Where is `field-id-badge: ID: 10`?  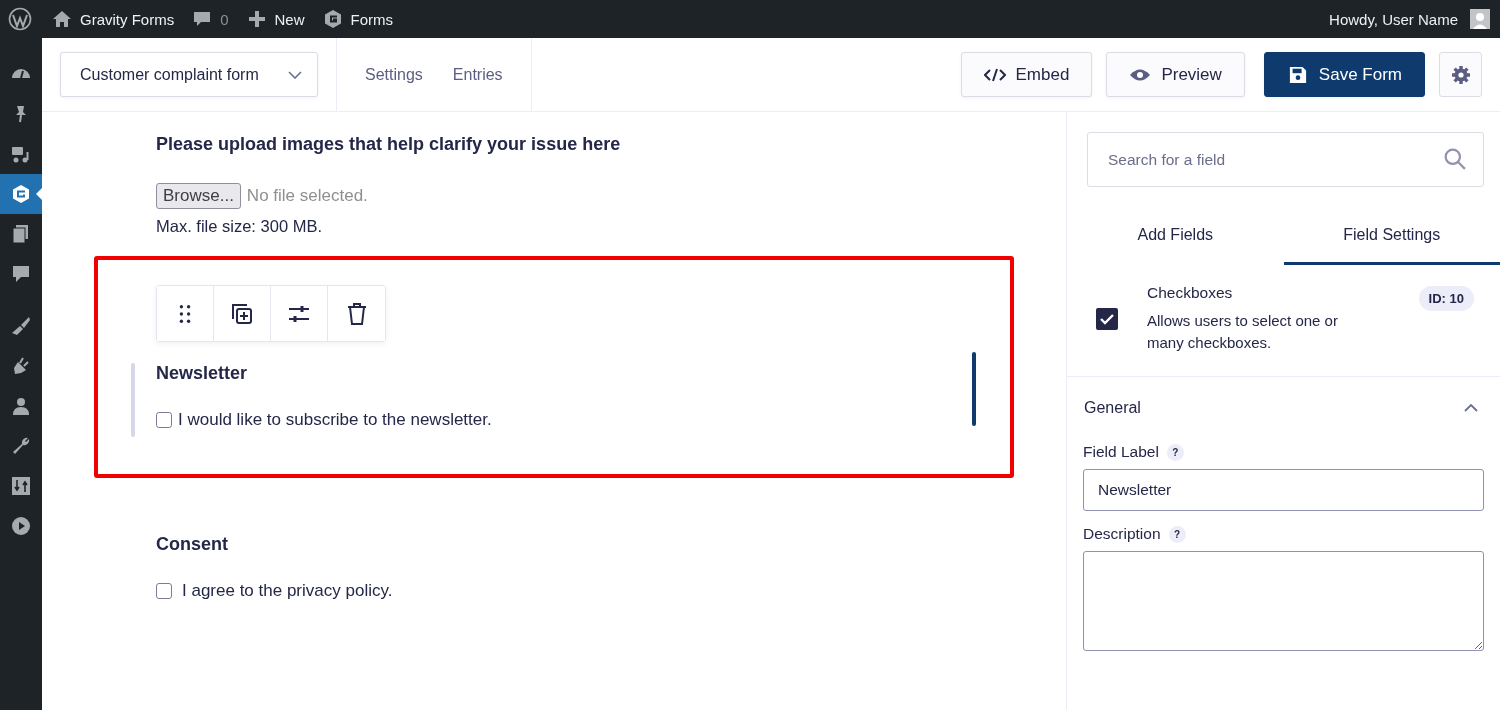 field-id-badge: ID: 10 is located at coordinates (1446, 298).